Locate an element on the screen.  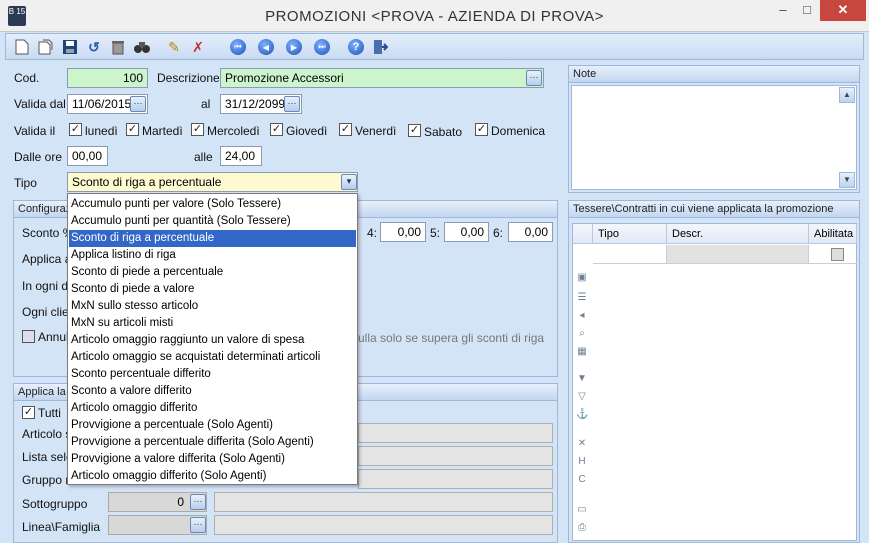
dropdown-option: Sconto a valore differito is located at coordinates (212, 391).